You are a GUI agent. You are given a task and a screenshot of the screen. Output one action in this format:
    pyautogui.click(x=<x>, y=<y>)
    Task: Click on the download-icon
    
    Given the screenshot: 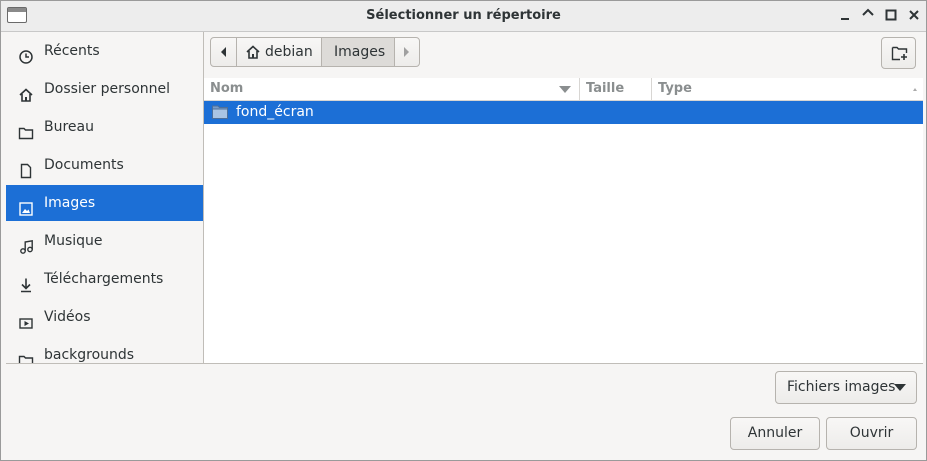 What is the action you would take?
    pyautogui.click(x=26, y=282)
    